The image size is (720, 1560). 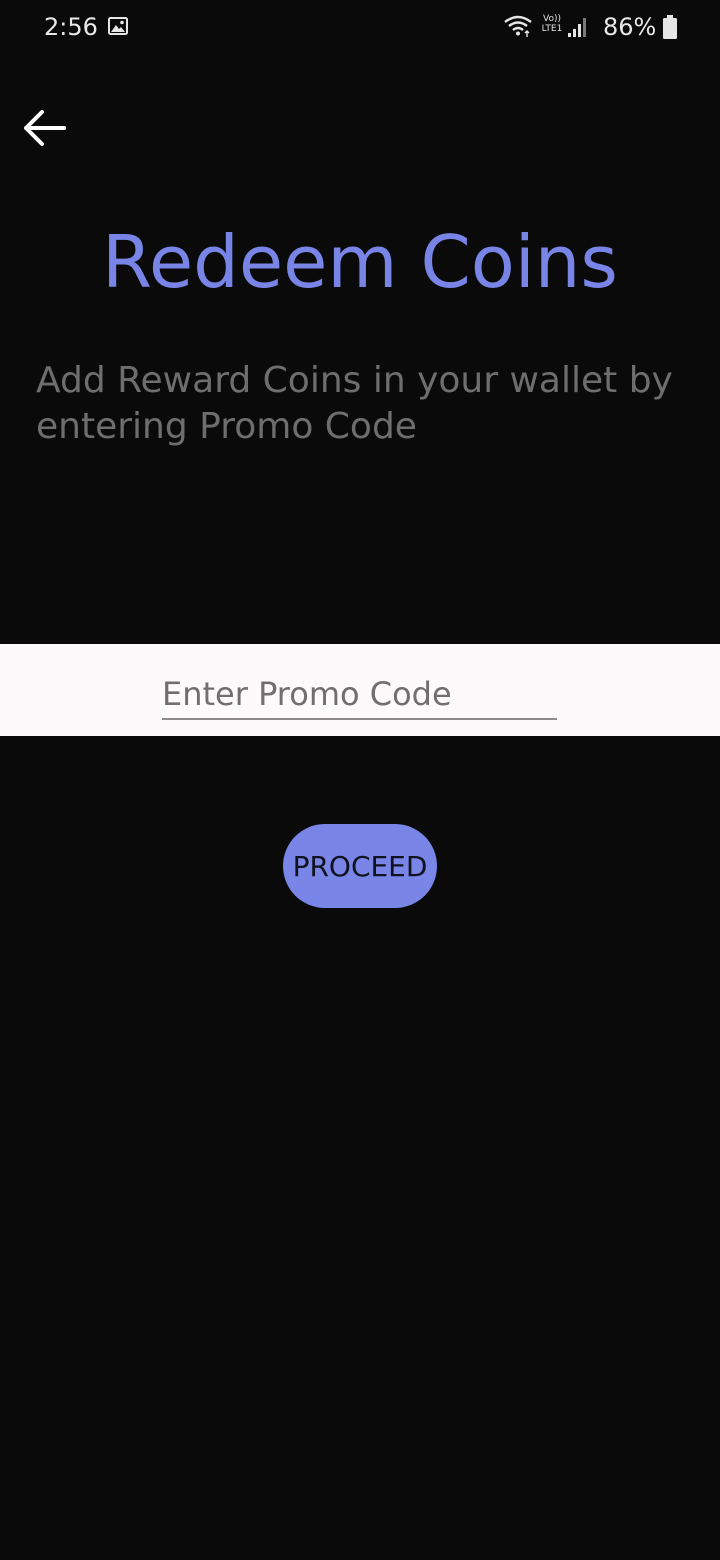 I want to click on back-button, so click(x=44, y=128).